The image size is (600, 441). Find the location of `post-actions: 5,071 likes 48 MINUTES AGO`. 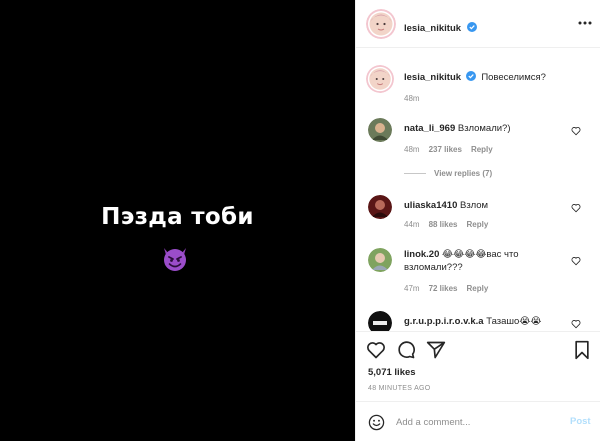

post-actions: 5,071 likes 48 MINUTES AGO is located at coordinates (478, 366).